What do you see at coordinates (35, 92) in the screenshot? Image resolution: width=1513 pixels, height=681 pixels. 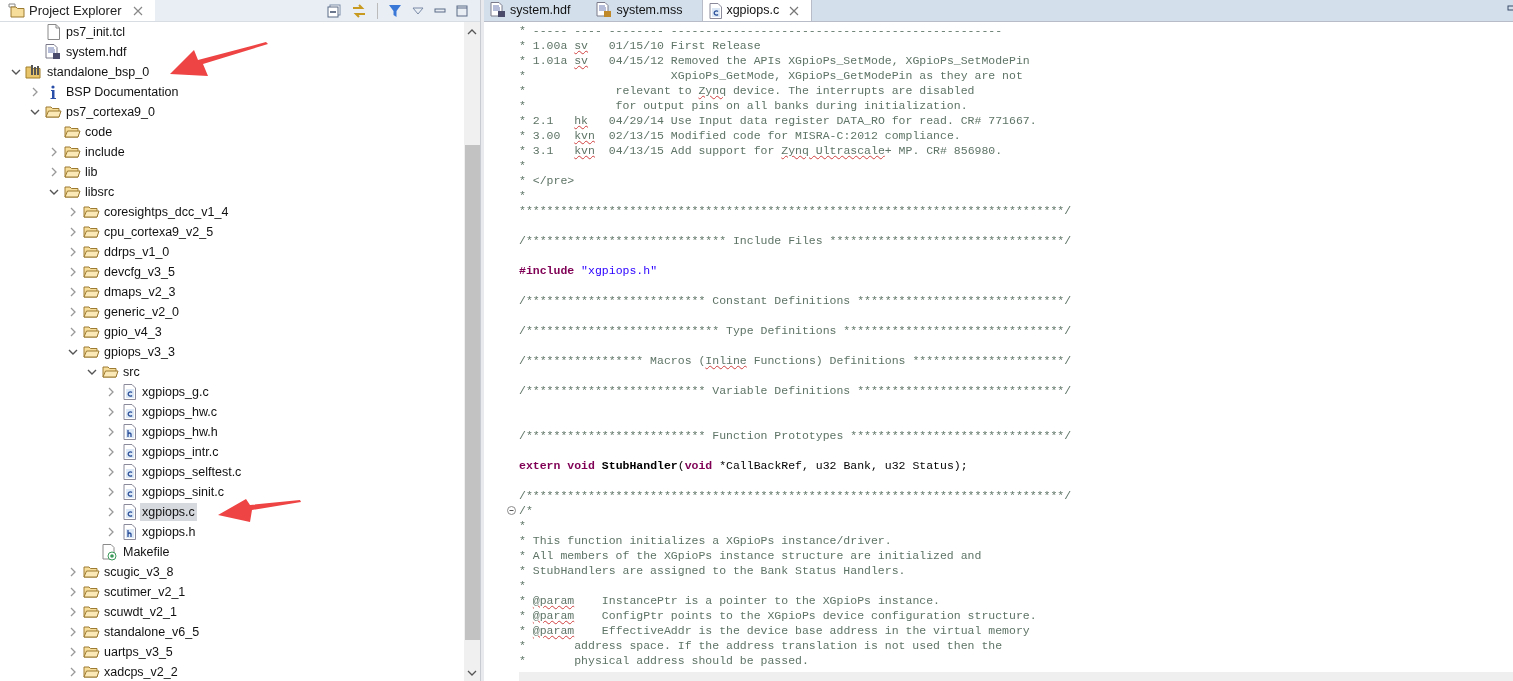 I see `collapsed-chevron-icon` at bounding box center [35, 92].